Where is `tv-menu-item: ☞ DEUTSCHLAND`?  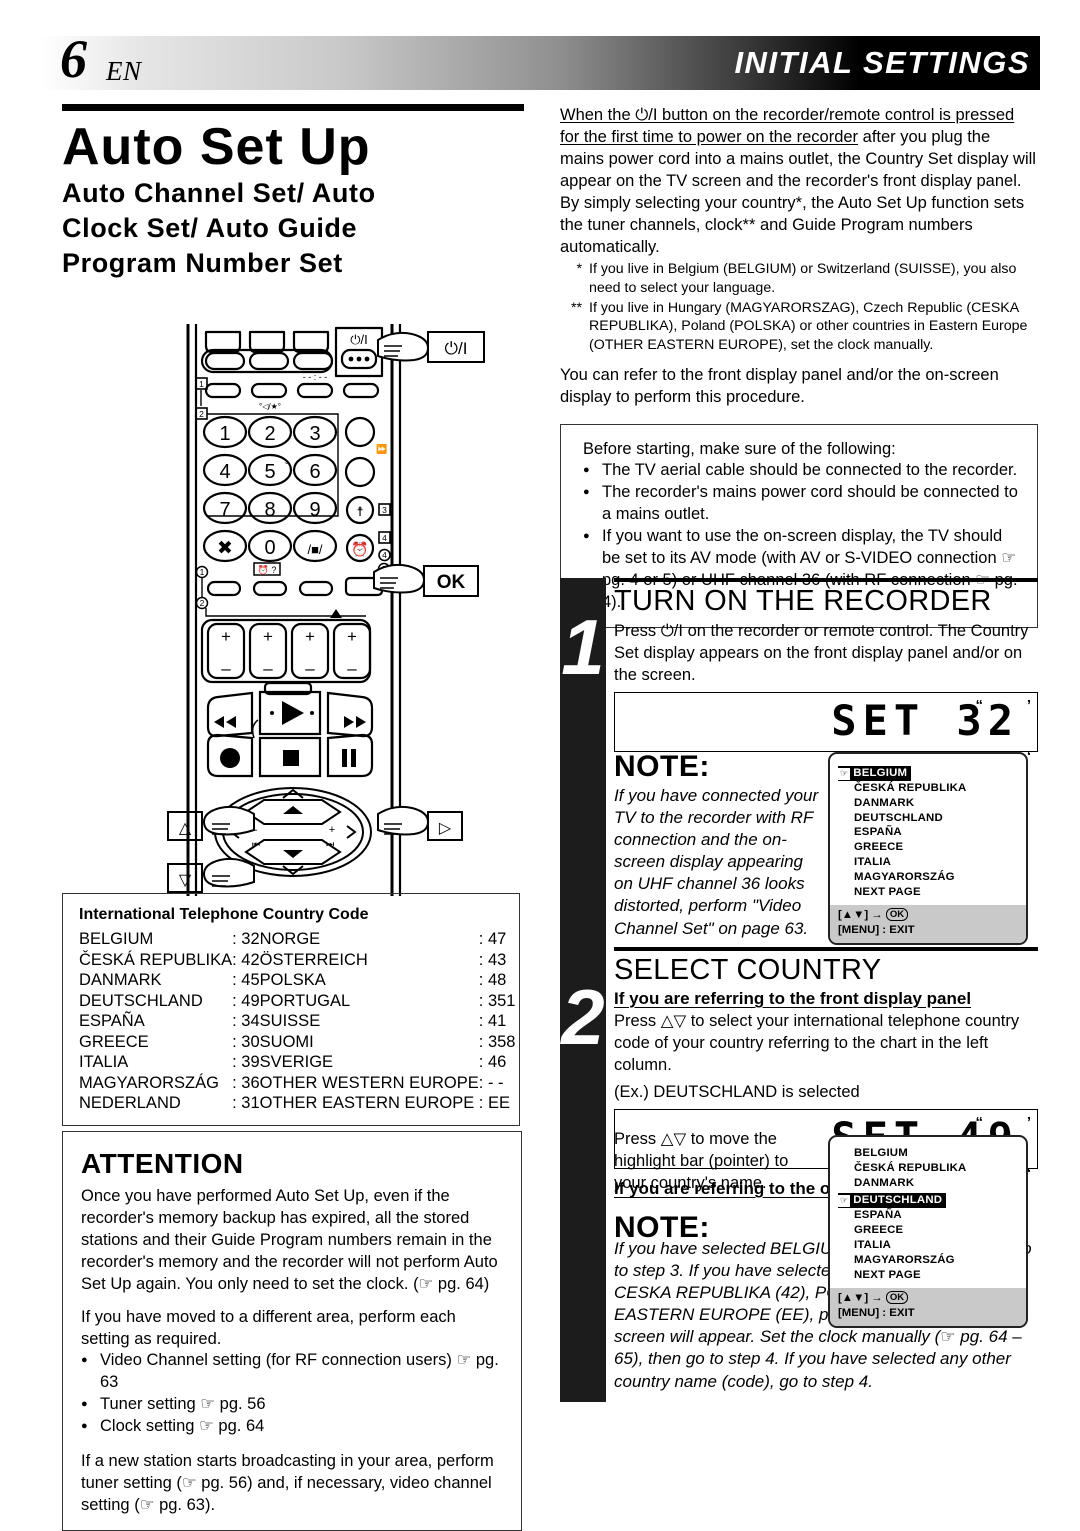 tv-menu-item: ☞ DEUTSCHLAND is located at coordinates (892, 1201).